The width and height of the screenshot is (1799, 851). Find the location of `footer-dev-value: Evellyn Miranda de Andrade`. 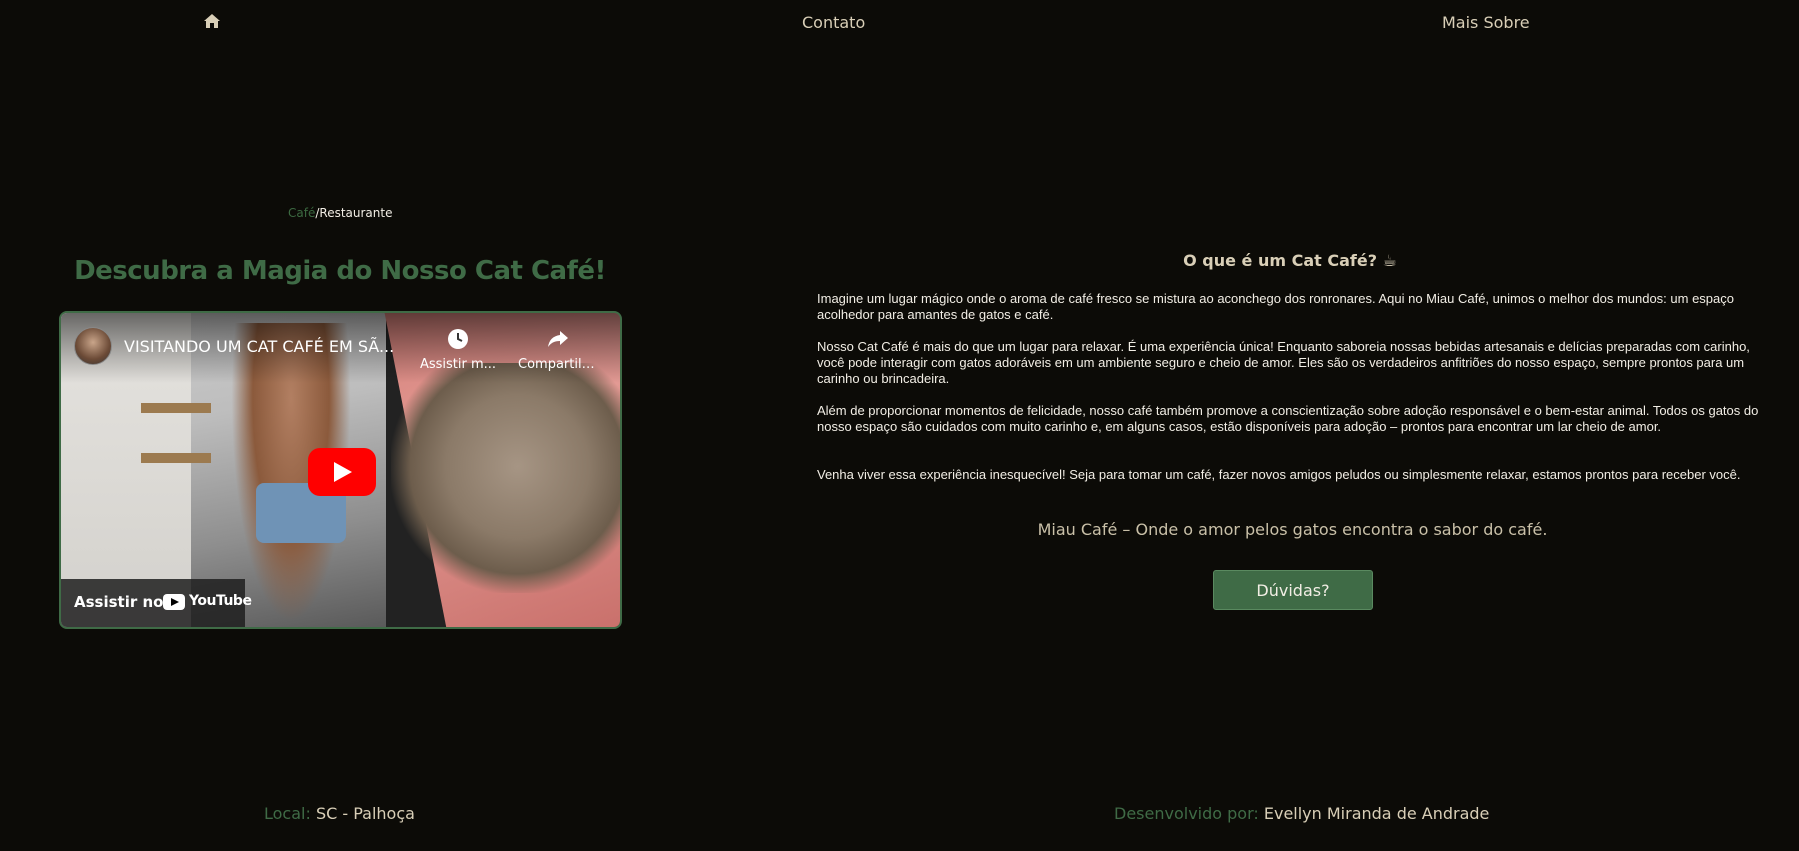

footer-dev-value: Evellyn Miranda de Andrade is located at coordinates (1376, 813).